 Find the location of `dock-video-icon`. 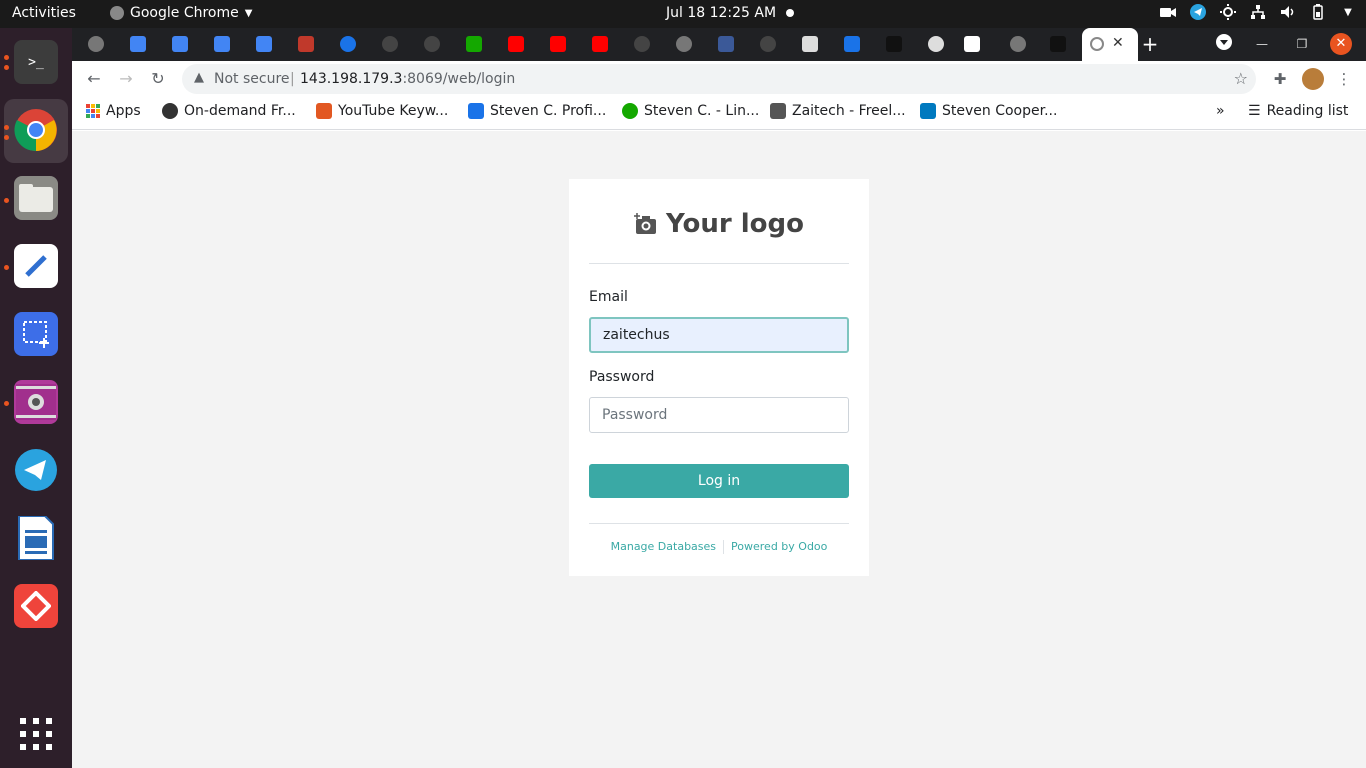

dock-video-icon is located at coordinates (36, 402).